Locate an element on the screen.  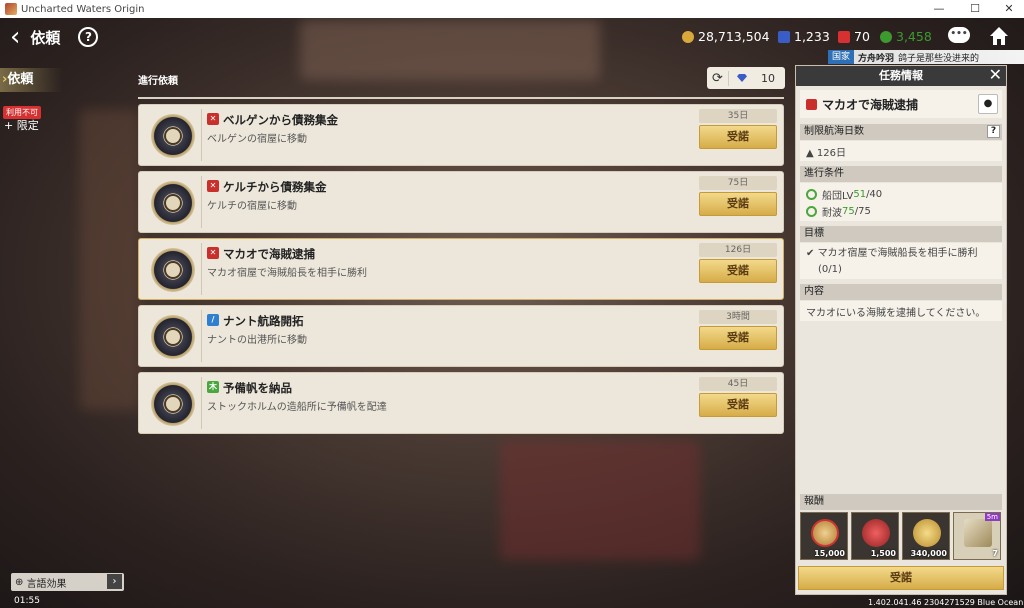
sidebar-tab-limited: + 限定 is located at coordinates (21, 125).